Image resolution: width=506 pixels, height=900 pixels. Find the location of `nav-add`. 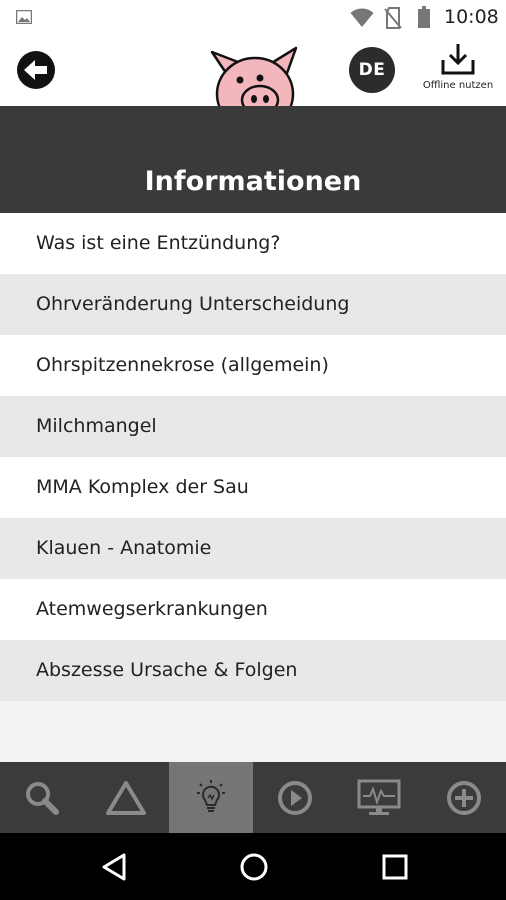

nav-add is located at coordinates (464, 797).